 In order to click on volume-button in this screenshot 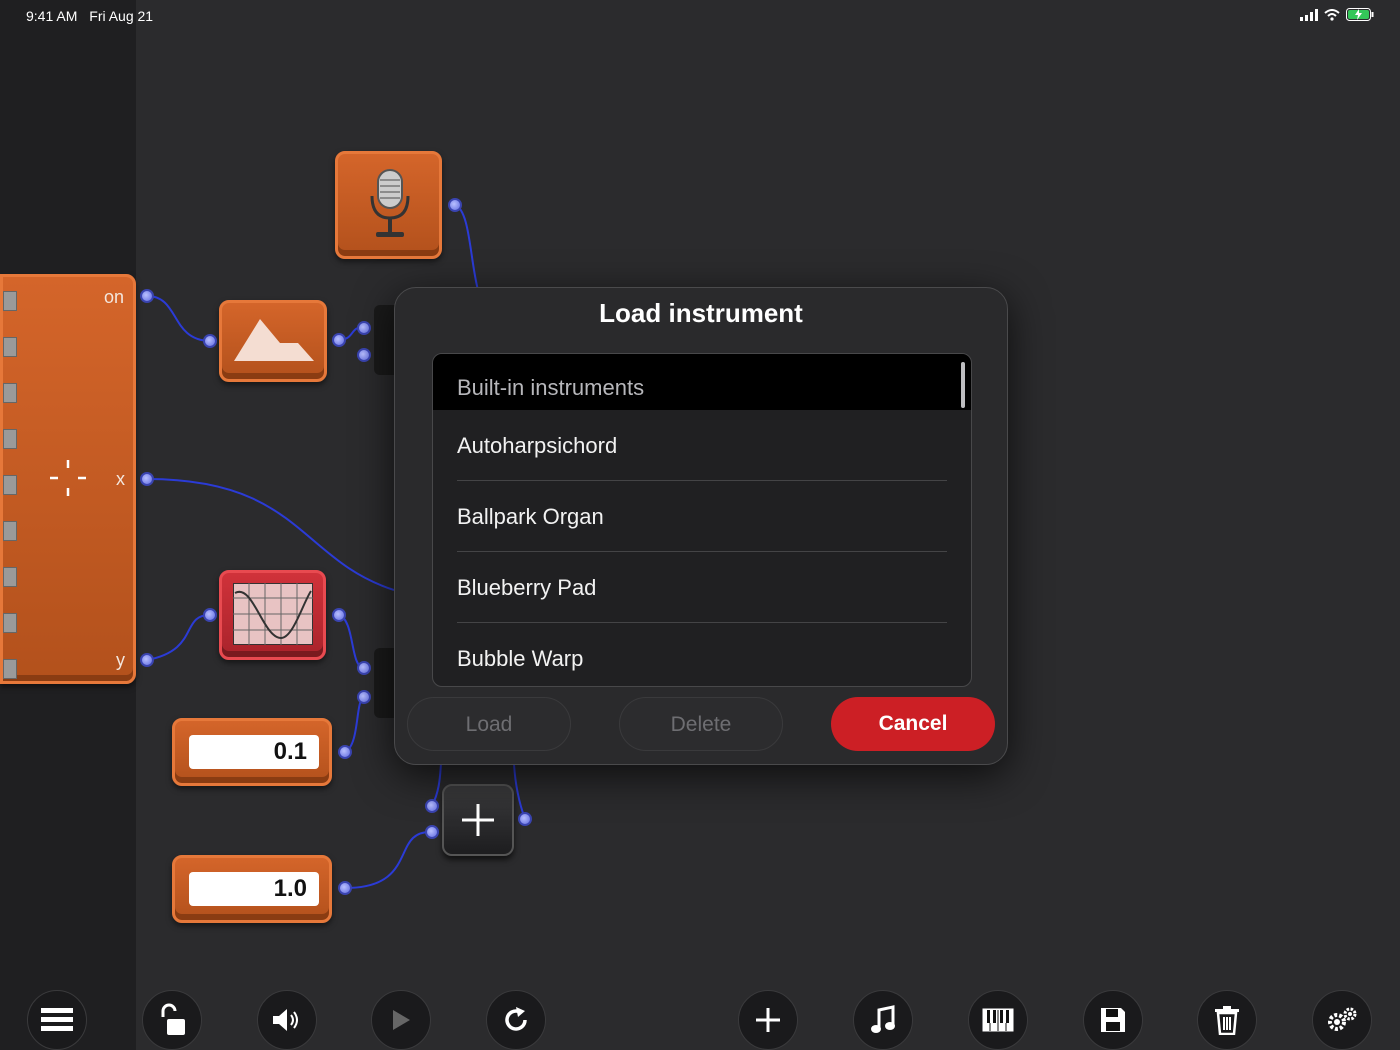, I will do `click(287, 1020)`.